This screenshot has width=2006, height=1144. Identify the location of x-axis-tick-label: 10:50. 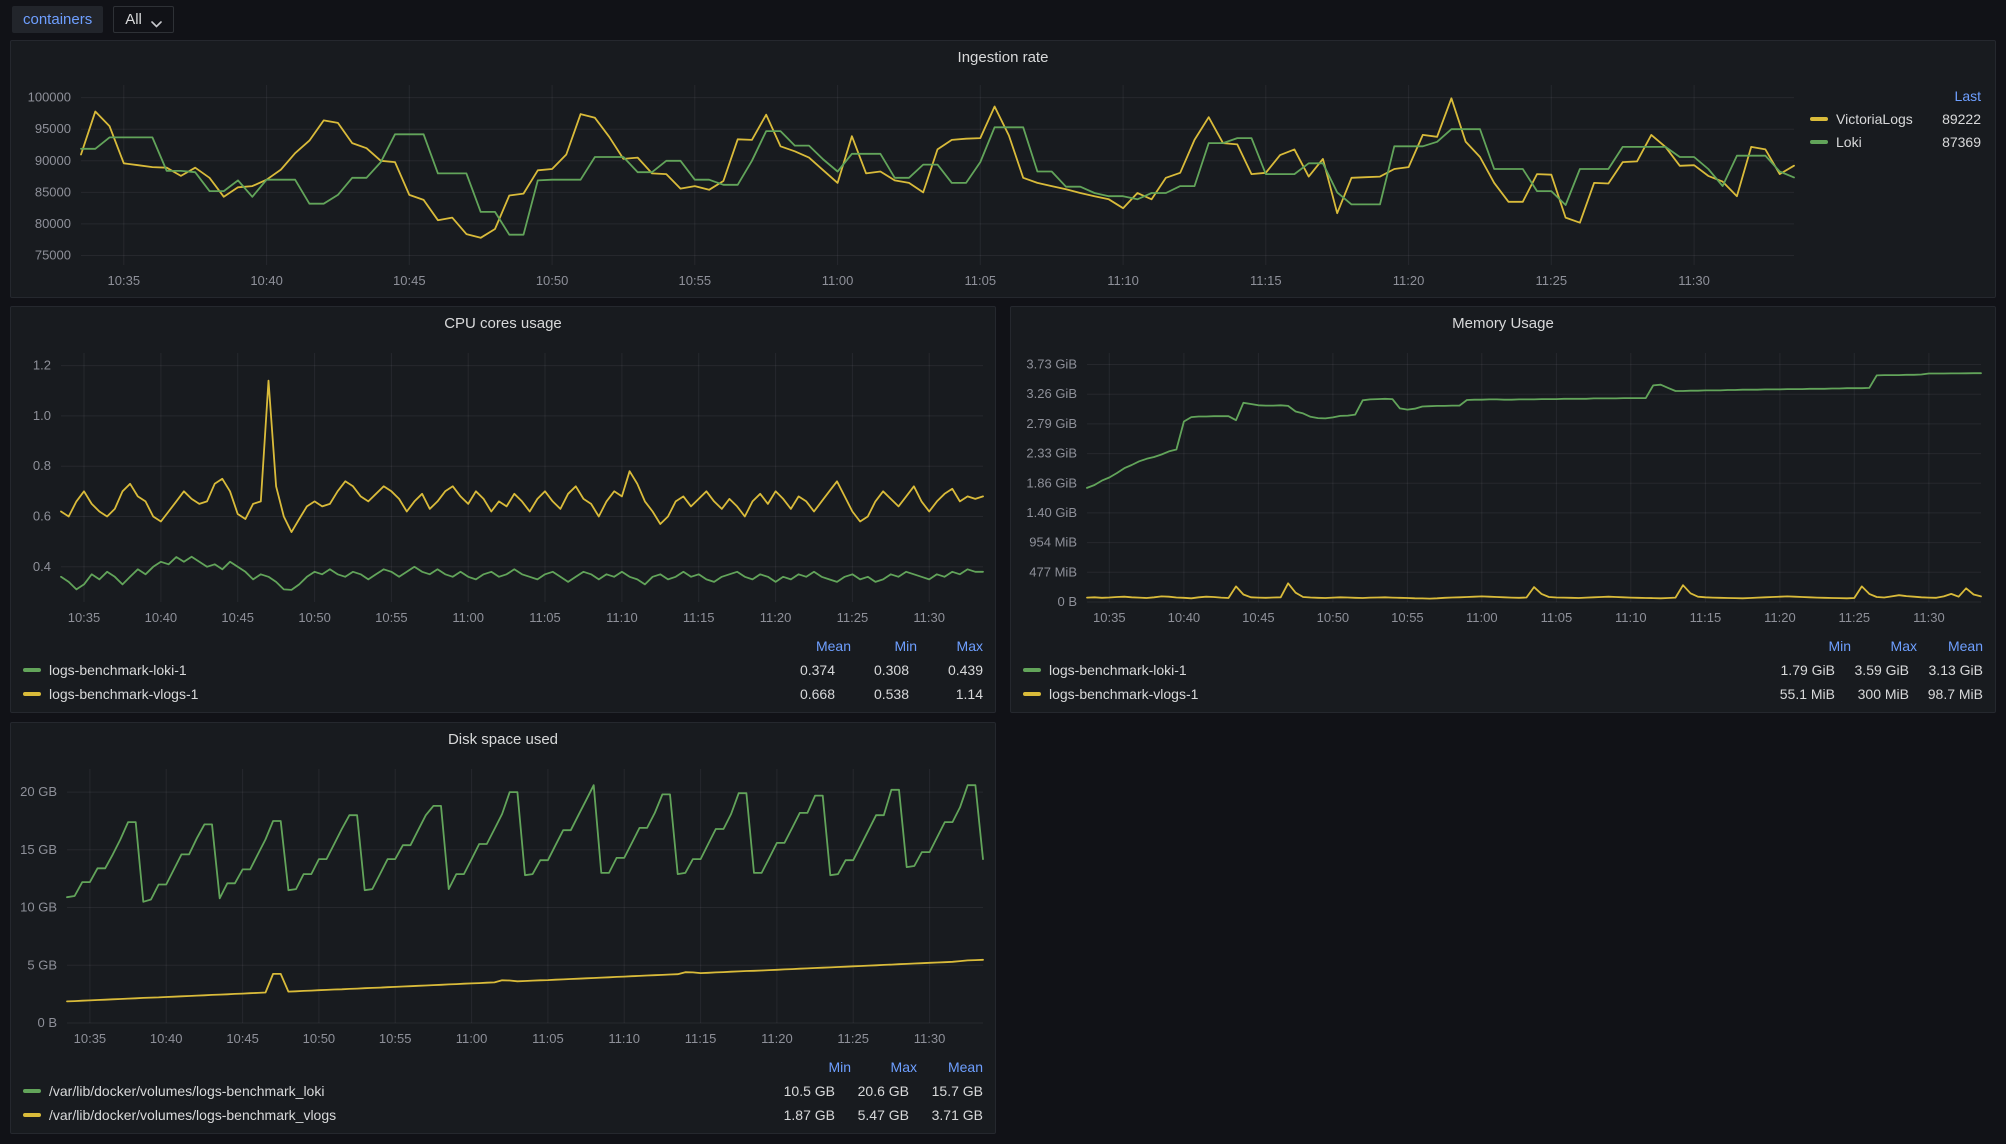
(319, 1038).